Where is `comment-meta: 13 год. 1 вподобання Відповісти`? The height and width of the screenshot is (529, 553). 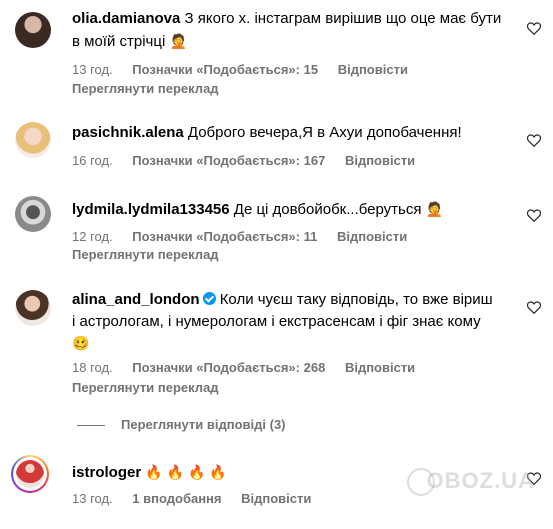
comment-meta: 13 год. 1 вподобання Відповісти is located at coordinates (199, 499).